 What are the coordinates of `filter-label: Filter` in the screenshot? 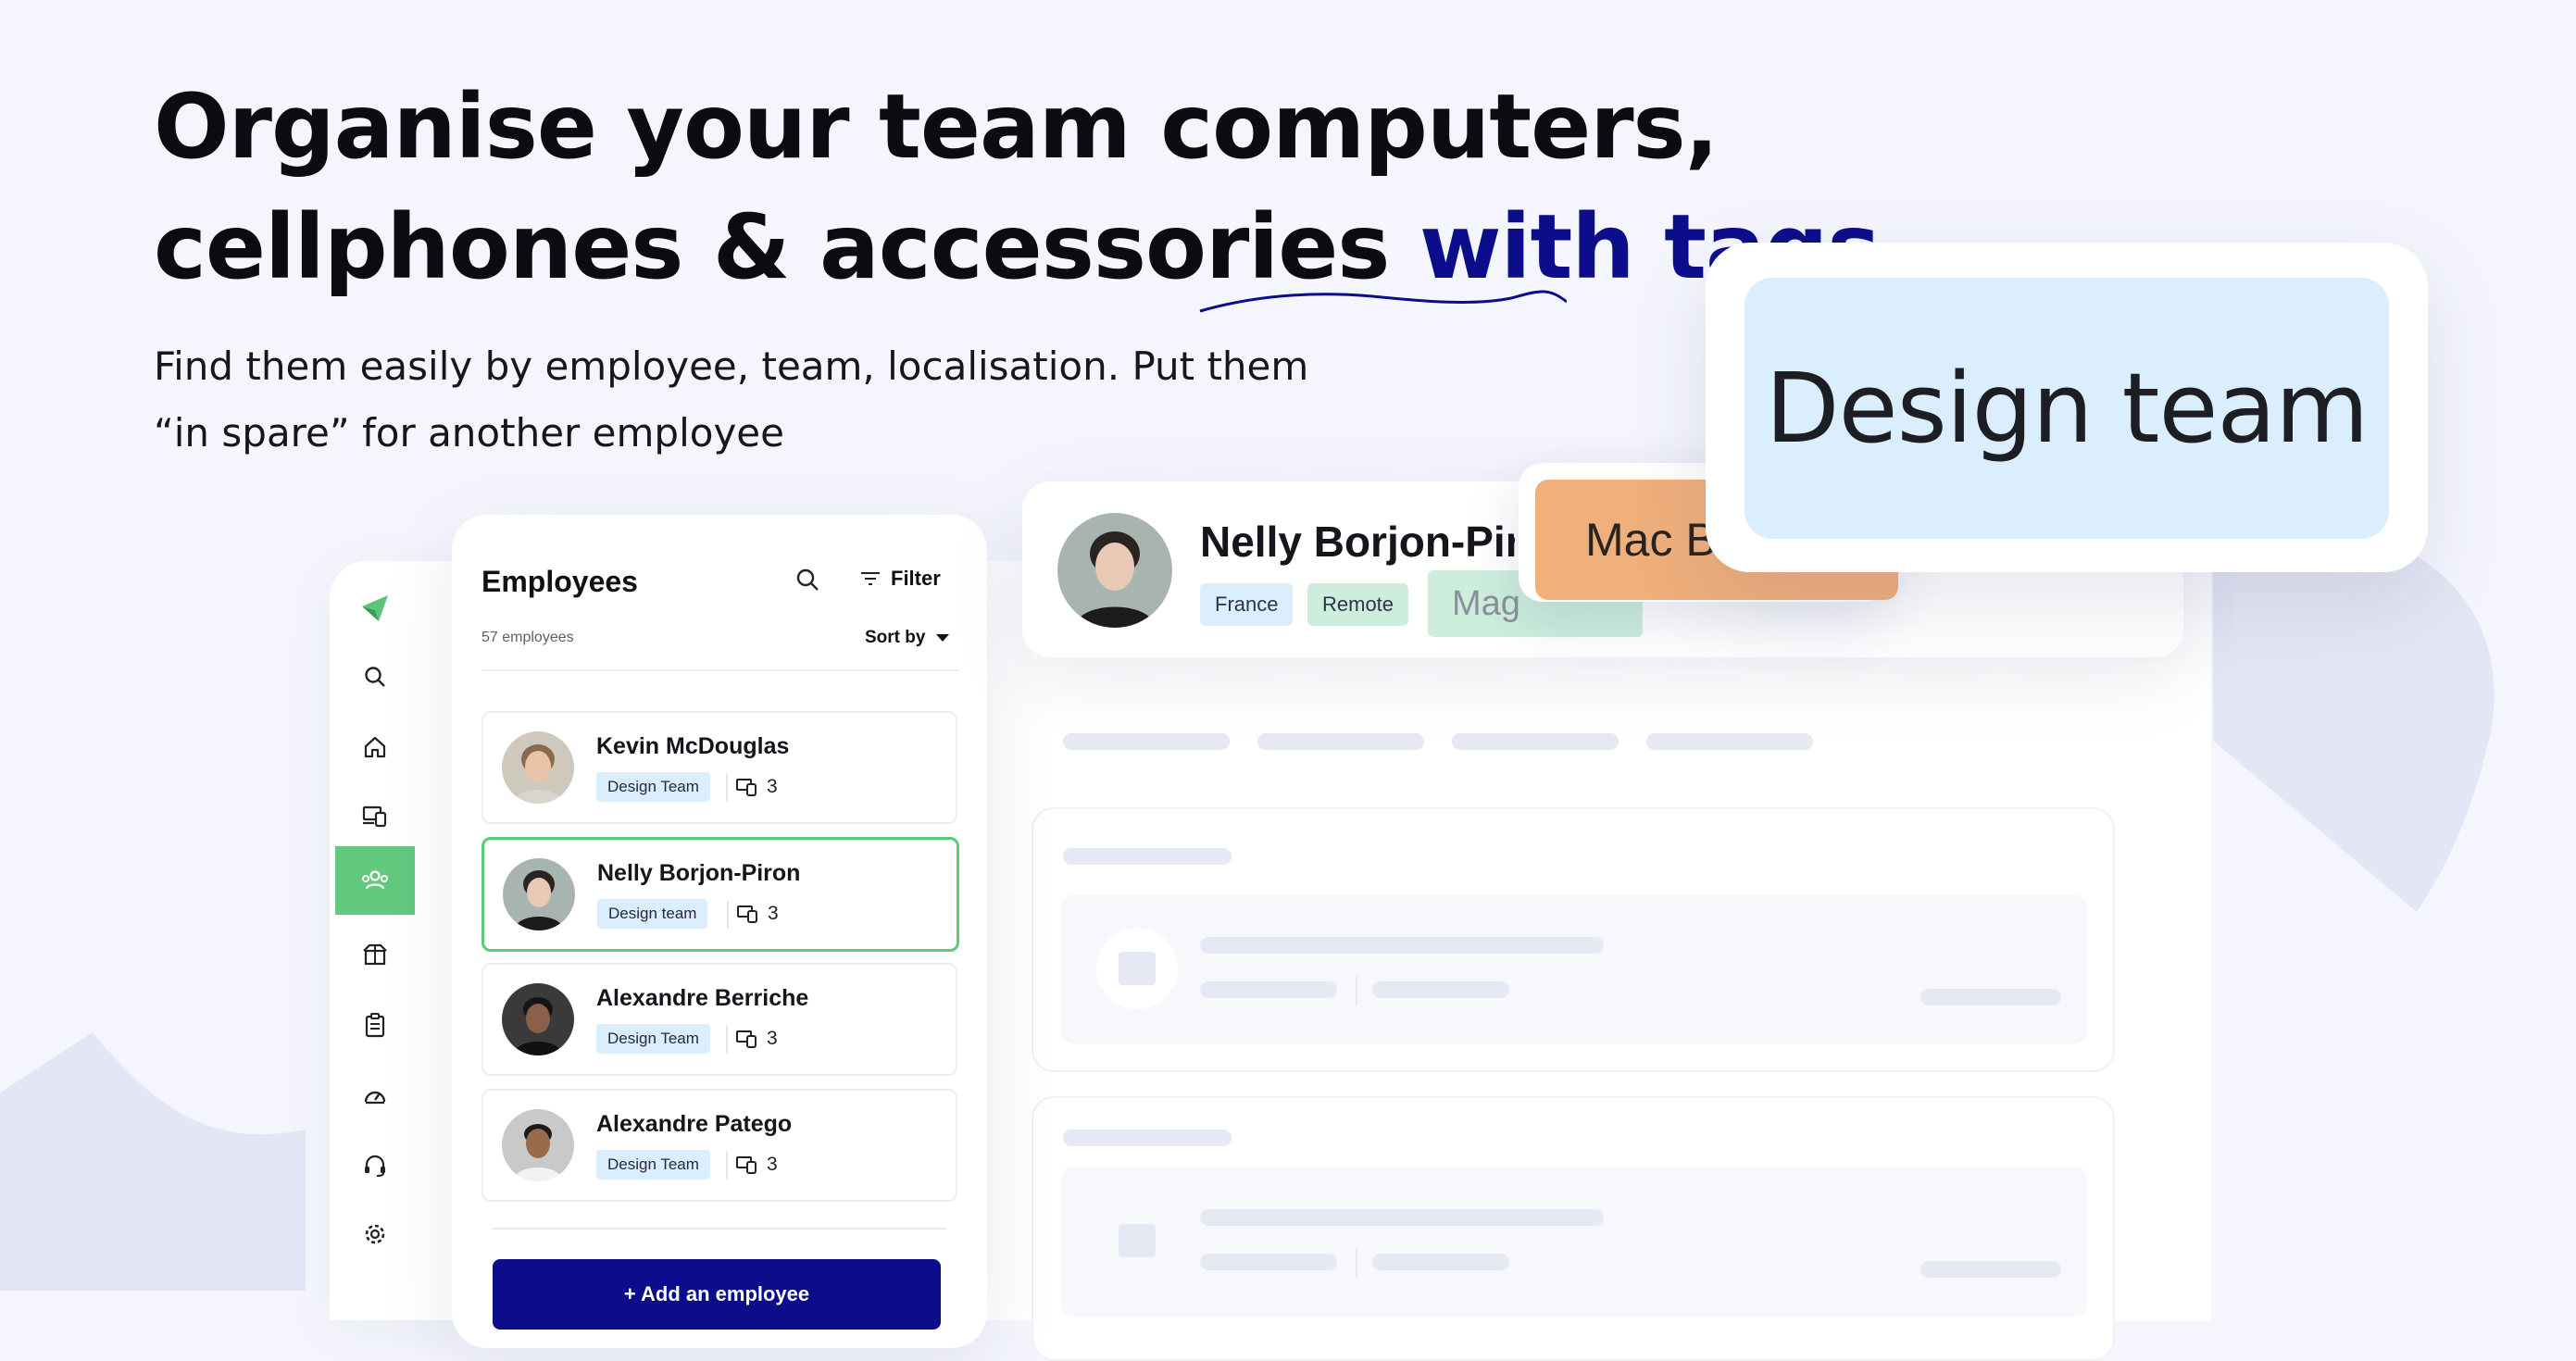 It's located at (916, 578).